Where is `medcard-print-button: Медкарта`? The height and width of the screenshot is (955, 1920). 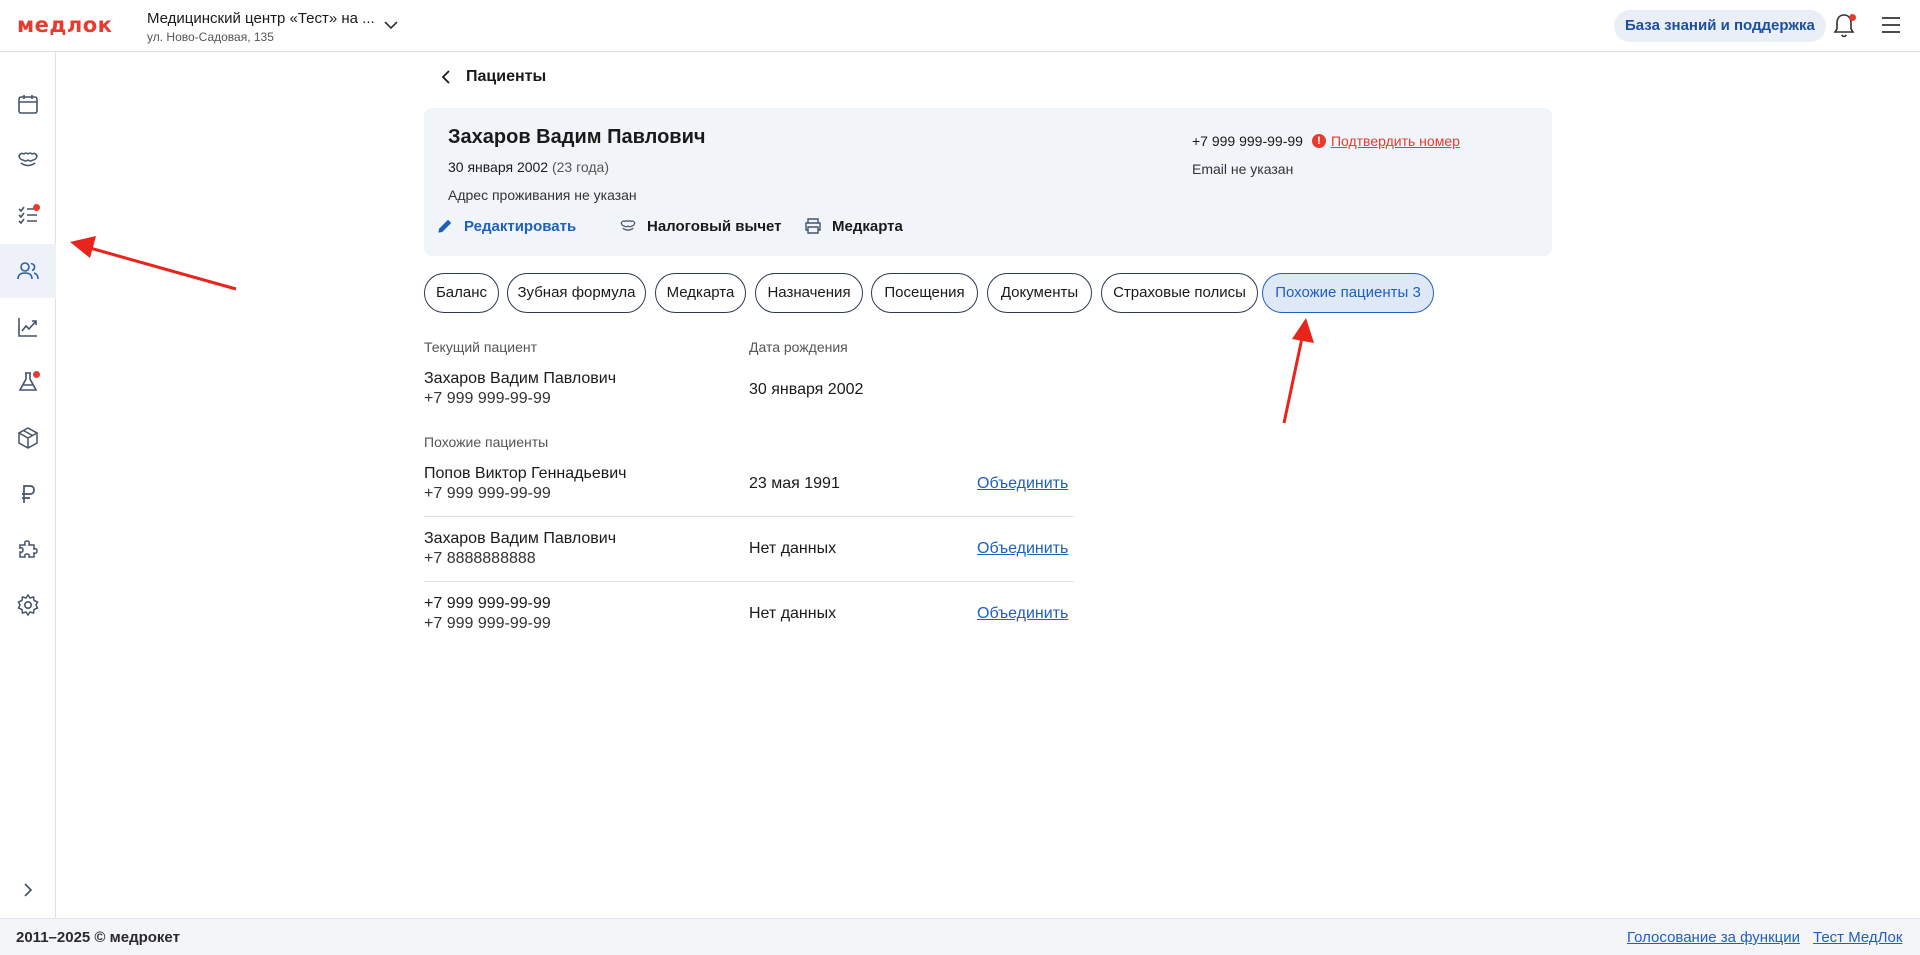
medcard-print-button: Медкарта is located at coordinates (853, 226).